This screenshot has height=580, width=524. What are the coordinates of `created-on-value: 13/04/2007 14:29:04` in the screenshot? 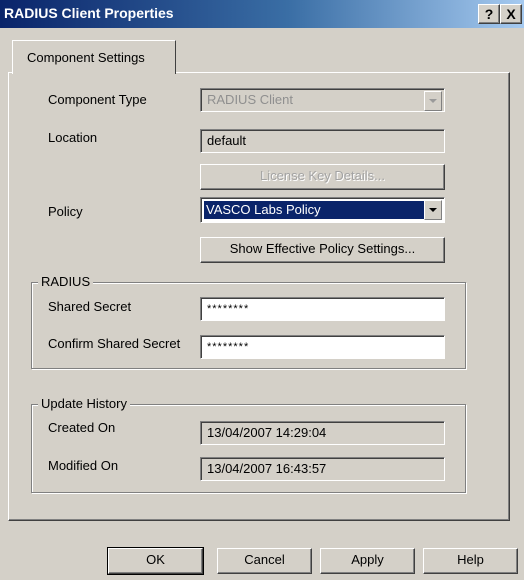 It's located at (267, 432).